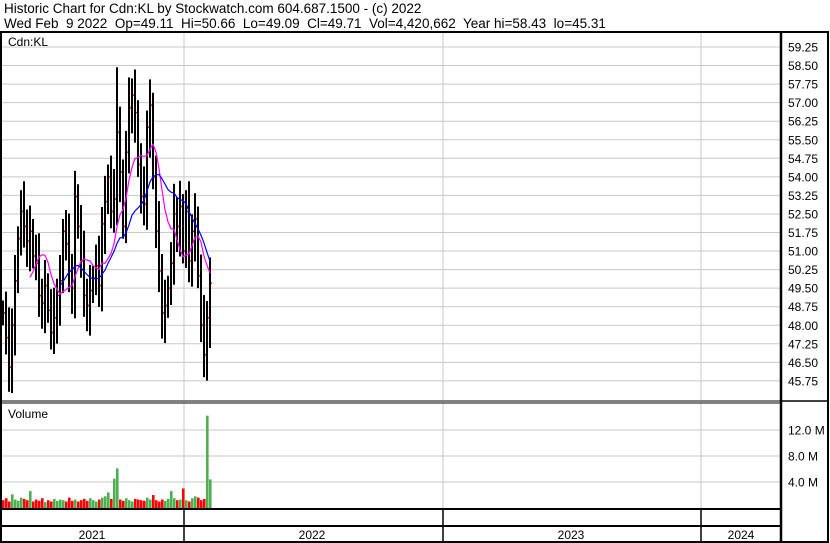  What do you see at coordinates (571, 535) in the screenshot?
I see `year-label: 2023` at bounding box center [571, 535].